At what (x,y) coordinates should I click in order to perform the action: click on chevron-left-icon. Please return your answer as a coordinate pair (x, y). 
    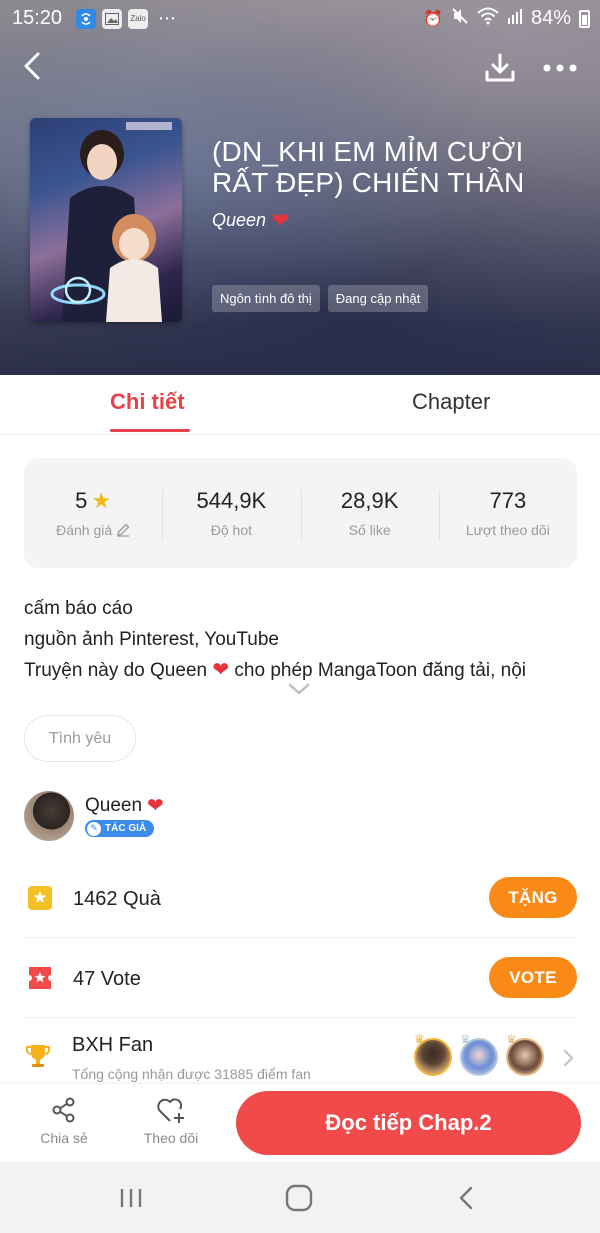
    Looking at the image, I should click on (32, 66).